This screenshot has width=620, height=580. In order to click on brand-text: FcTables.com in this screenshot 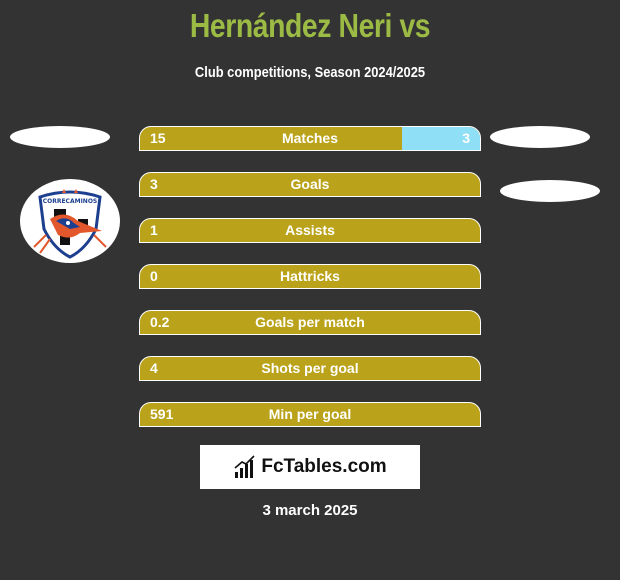, I will do `click(324, 466)`.